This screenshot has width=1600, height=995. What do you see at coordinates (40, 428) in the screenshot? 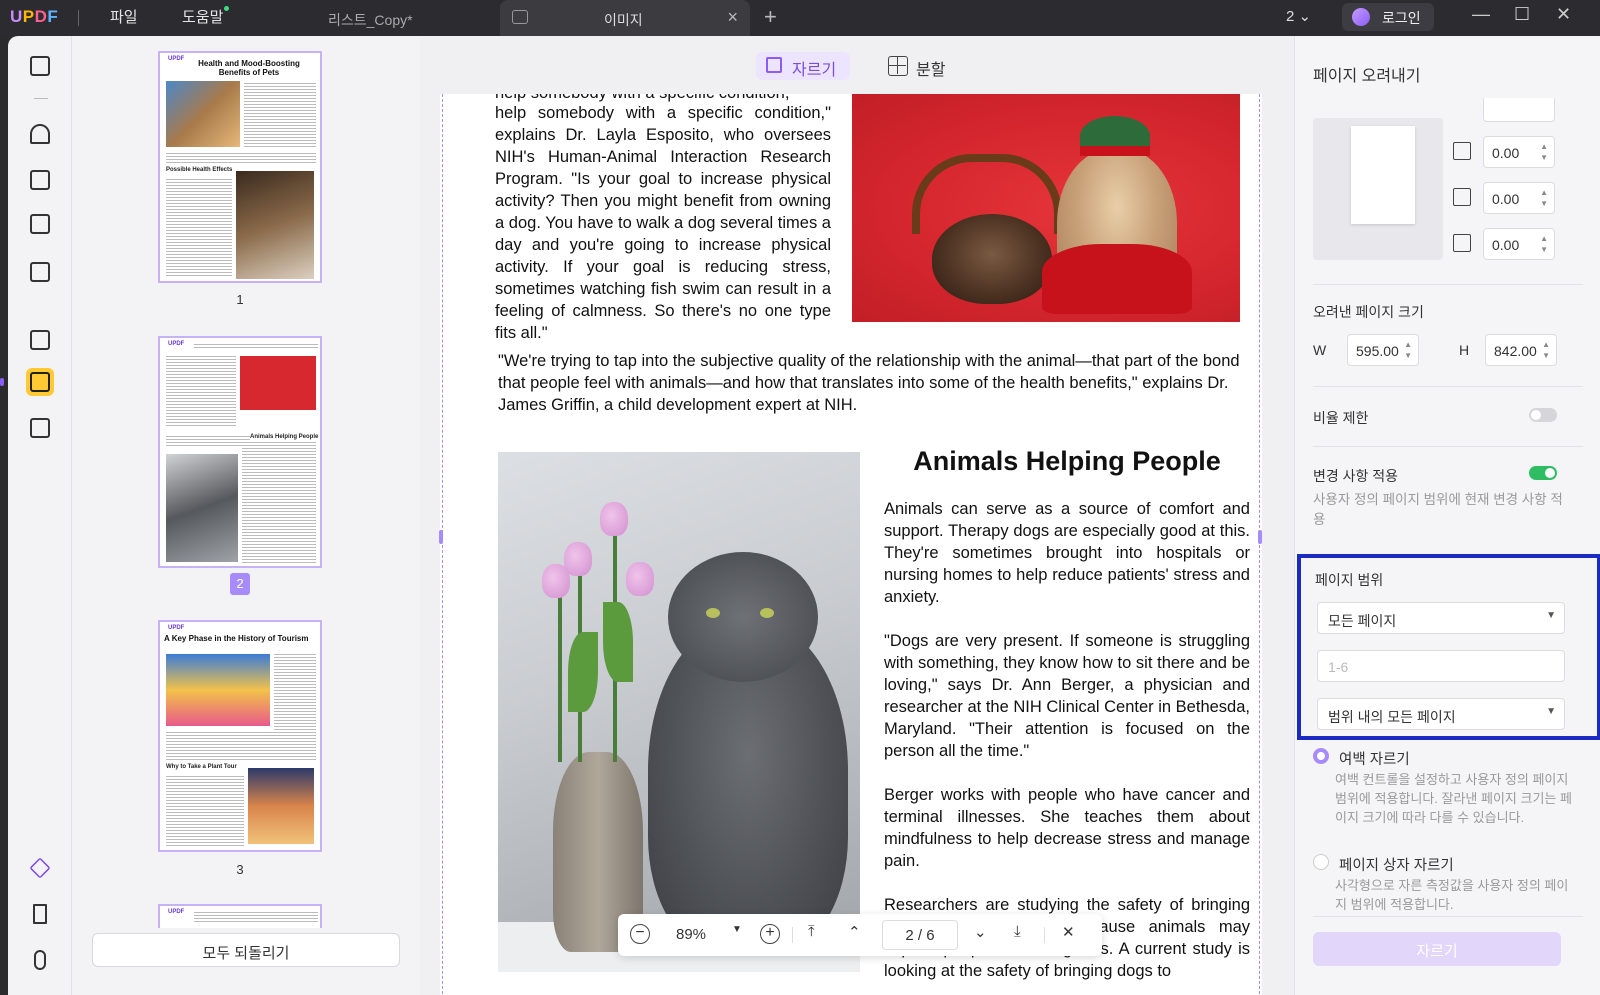
I see `tools-icon` at bounding box center [40, 428].